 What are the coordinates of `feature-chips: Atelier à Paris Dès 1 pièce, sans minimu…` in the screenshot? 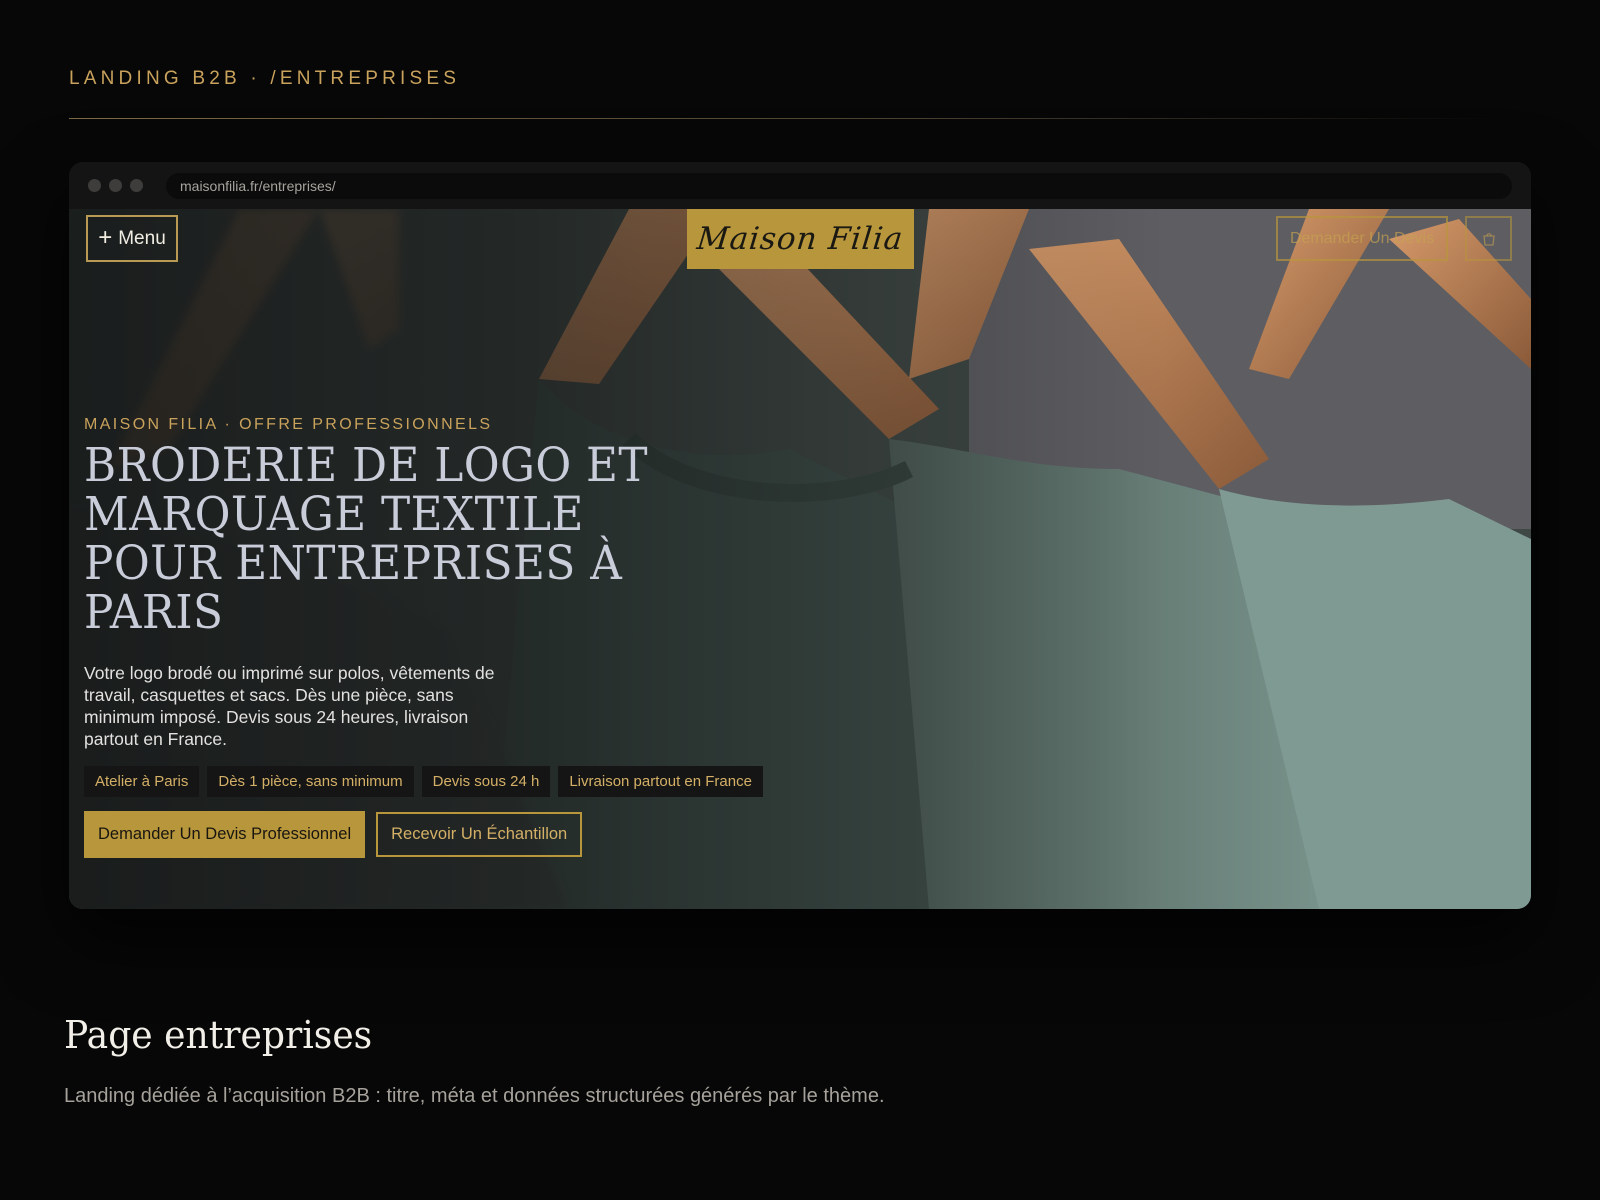 It's located at (423, 781).